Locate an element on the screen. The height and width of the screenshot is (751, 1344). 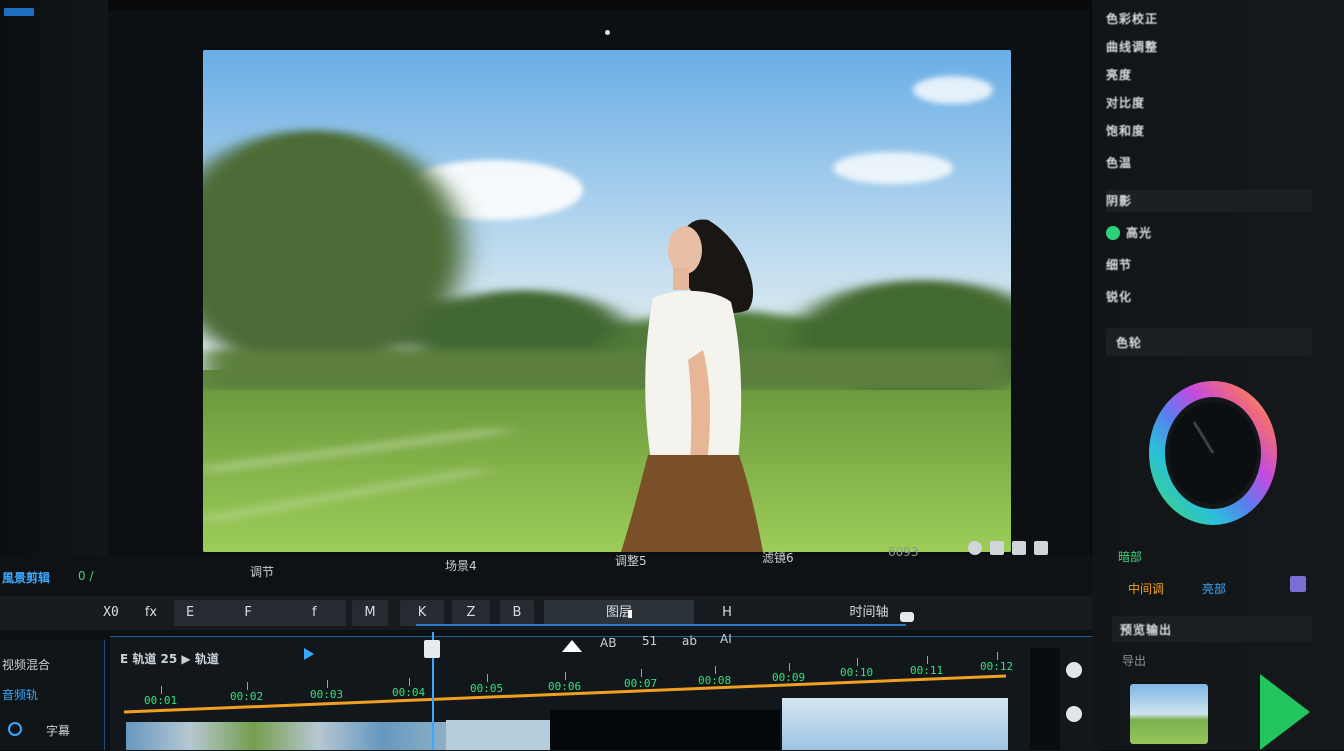
inspector-row-10: 锐化 is located at coordinates (1209, 297).